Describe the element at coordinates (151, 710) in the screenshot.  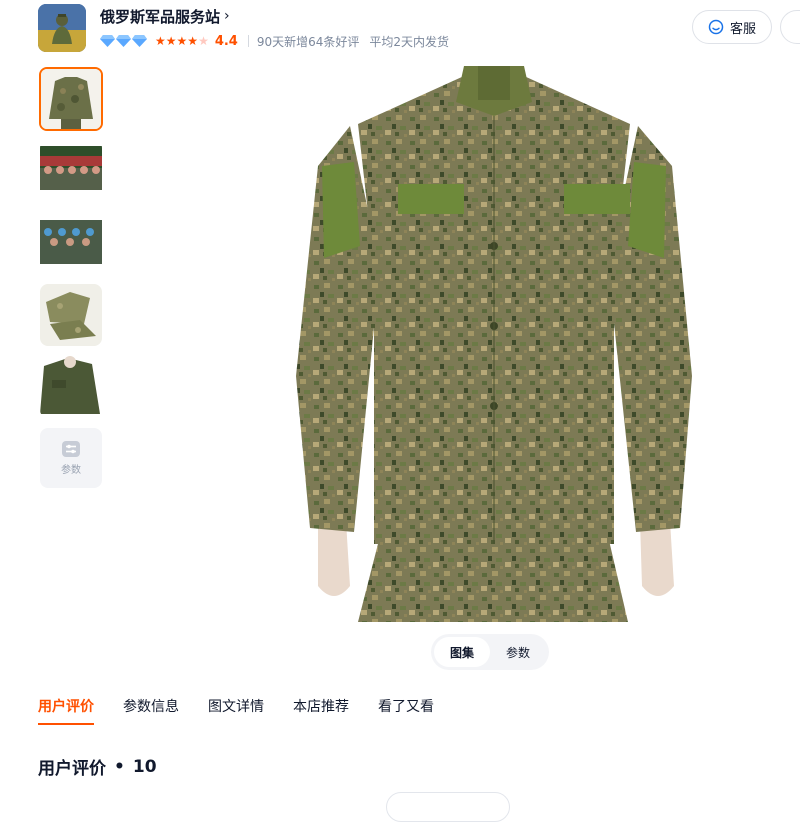
I see `tab-params: 参数信息` at that location.